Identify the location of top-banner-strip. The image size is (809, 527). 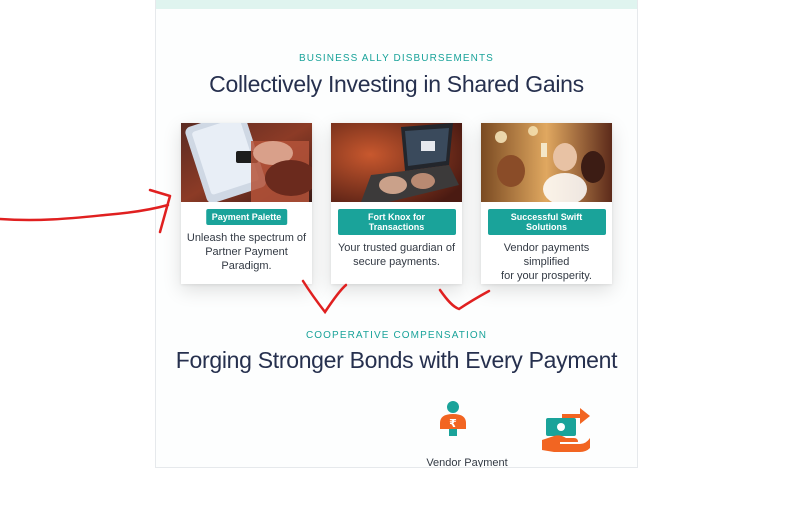
(396, 4).